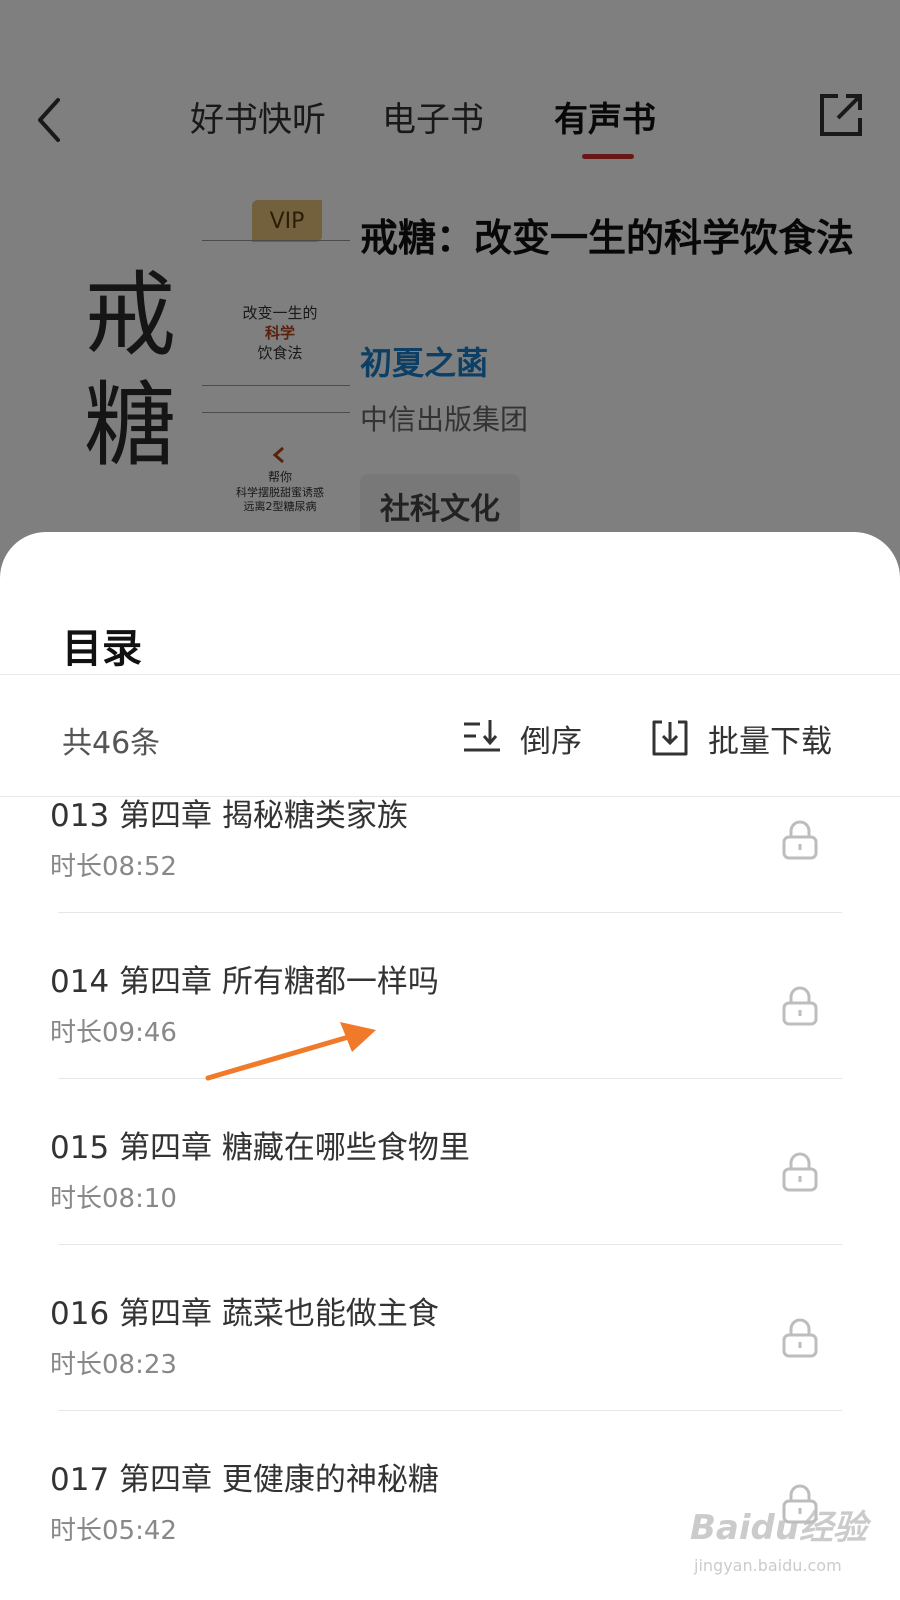 The height and width of the screenshot is (1600, 900). What do you see at coordinates (102, 649) in the screenshot?
I see `sheet-title: 目录` at bounding box center [102, 649].